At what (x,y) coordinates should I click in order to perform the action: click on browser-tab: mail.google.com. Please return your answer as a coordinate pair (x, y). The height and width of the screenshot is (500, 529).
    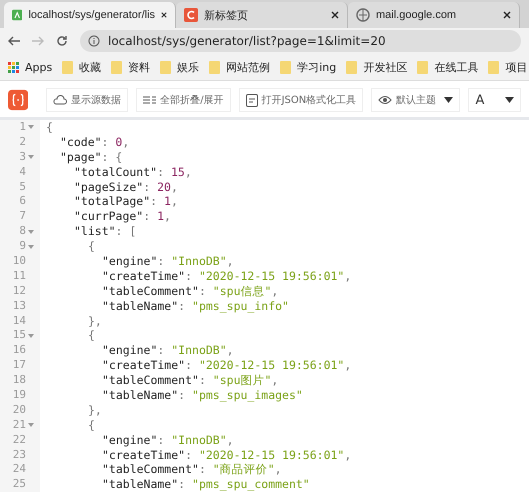
    Looking at the image, I should click on (434, 15).